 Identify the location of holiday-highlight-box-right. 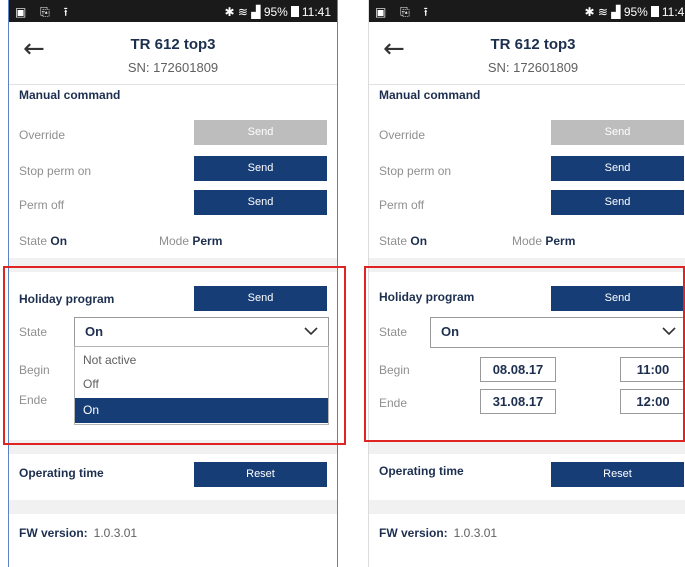
(524, 354).